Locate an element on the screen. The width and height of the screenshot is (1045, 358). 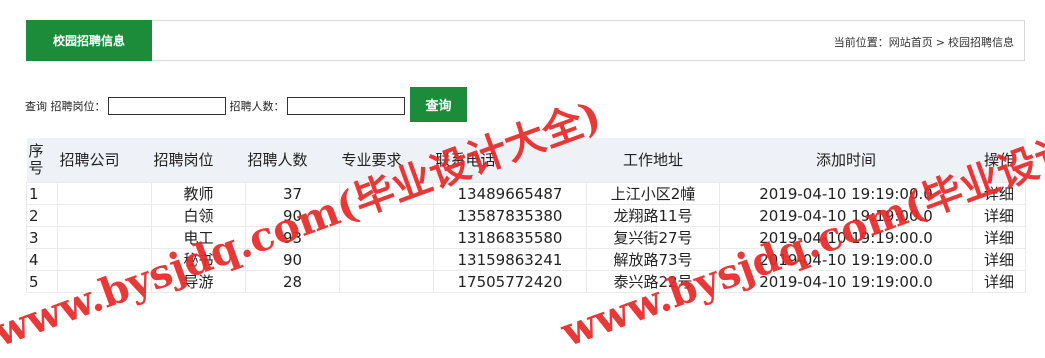
cell-position: 导游 is located at coordinates (198, 281).